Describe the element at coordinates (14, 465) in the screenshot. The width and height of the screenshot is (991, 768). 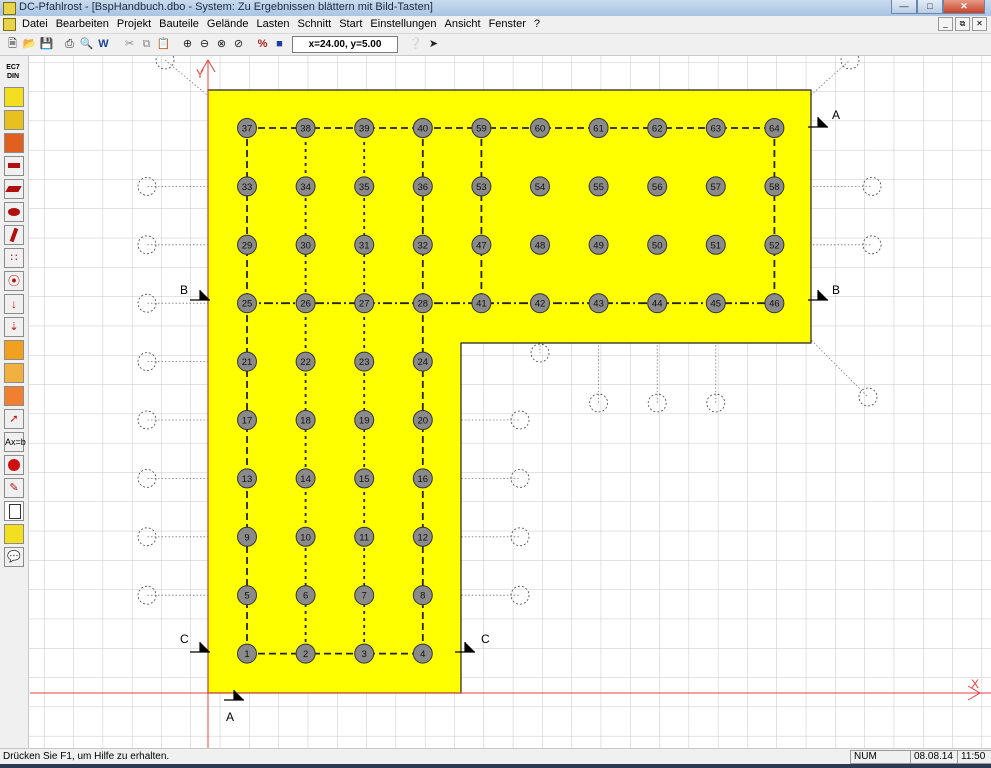
I see `stop-tool` at that location.